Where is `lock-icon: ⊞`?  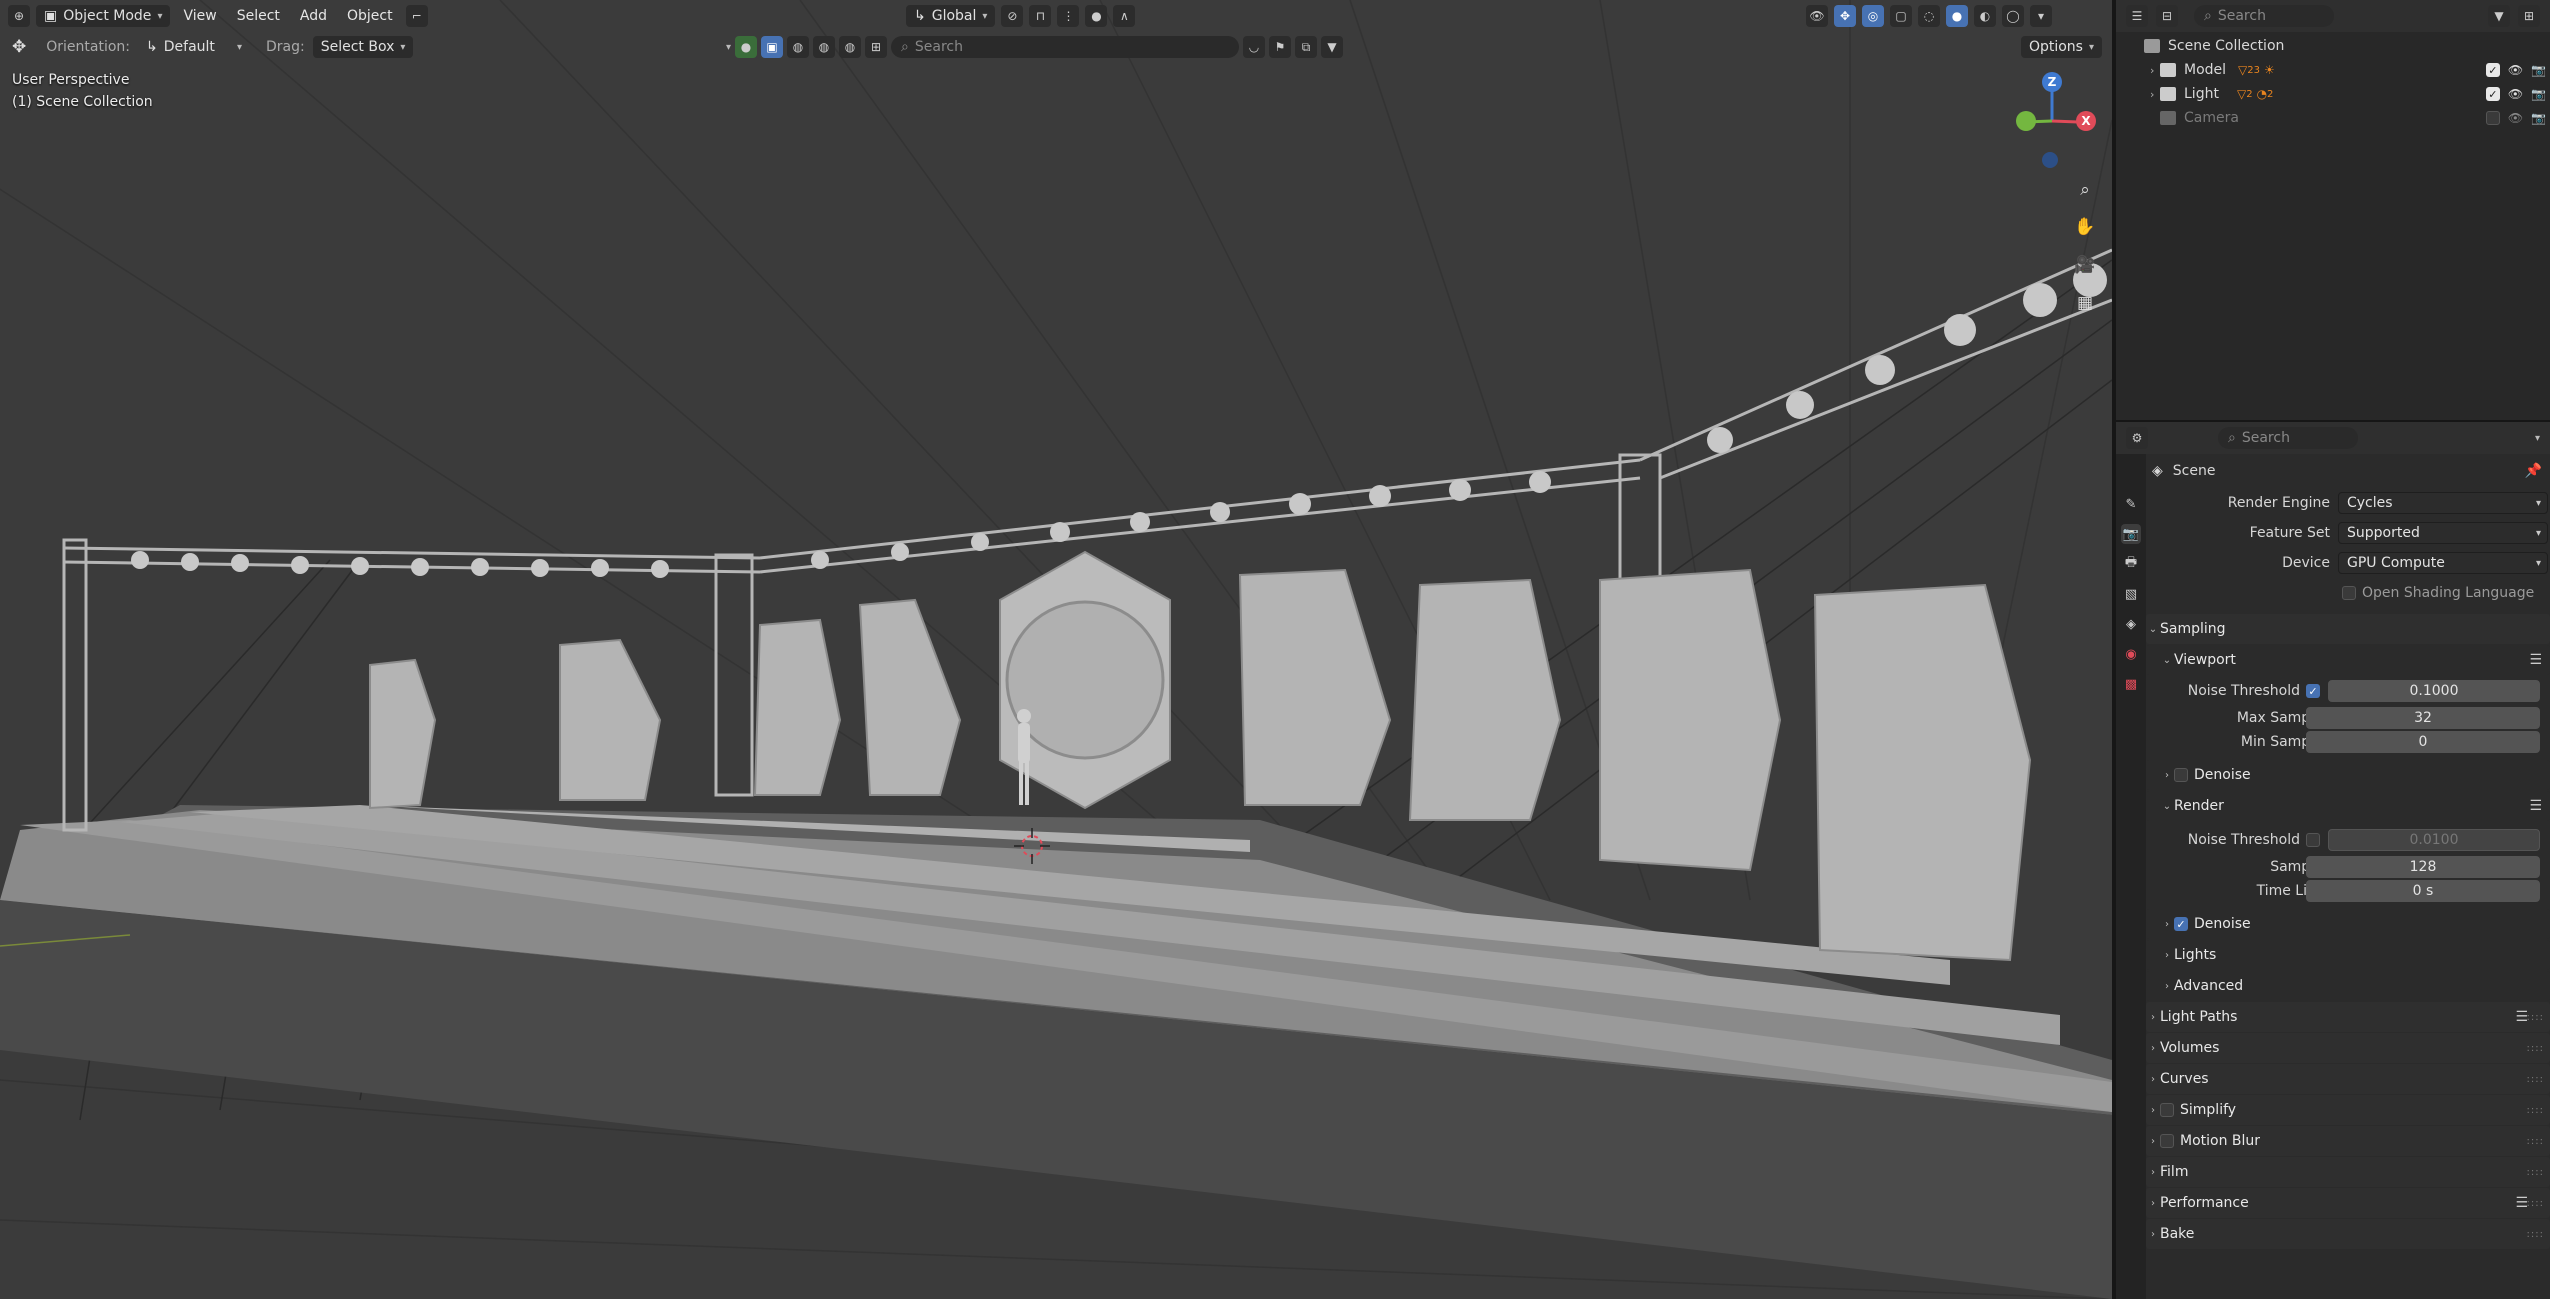 lock-icon: ⊞ is located at coordinates (876, 47).